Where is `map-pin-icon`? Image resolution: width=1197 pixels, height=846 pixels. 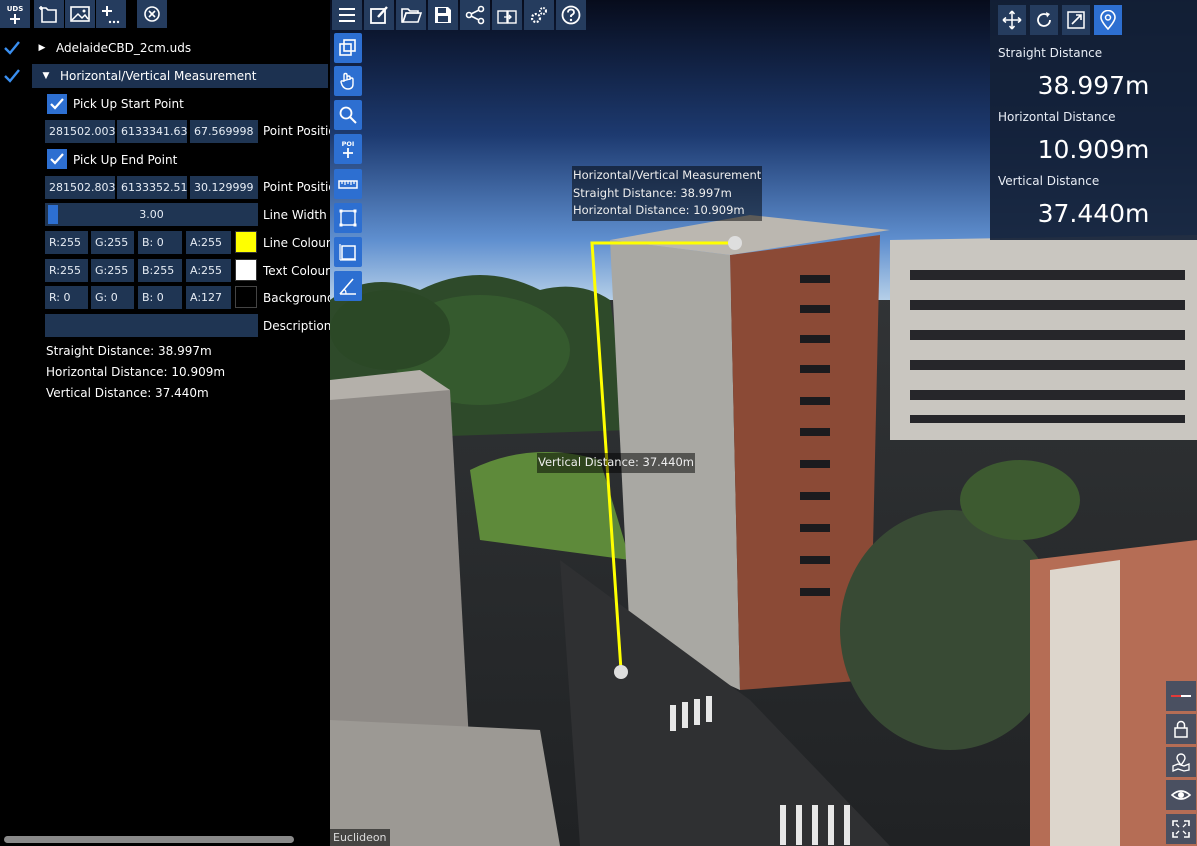
map-pin-icon is located at coordinates (1108, 20).